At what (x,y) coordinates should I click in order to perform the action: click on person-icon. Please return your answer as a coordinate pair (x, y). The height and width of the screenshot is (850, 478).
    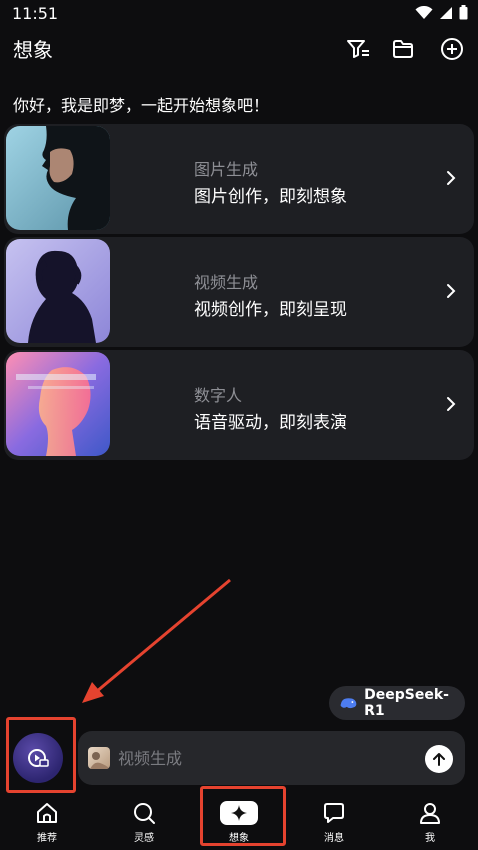
    Looking at the image, I should click on (430, 813).